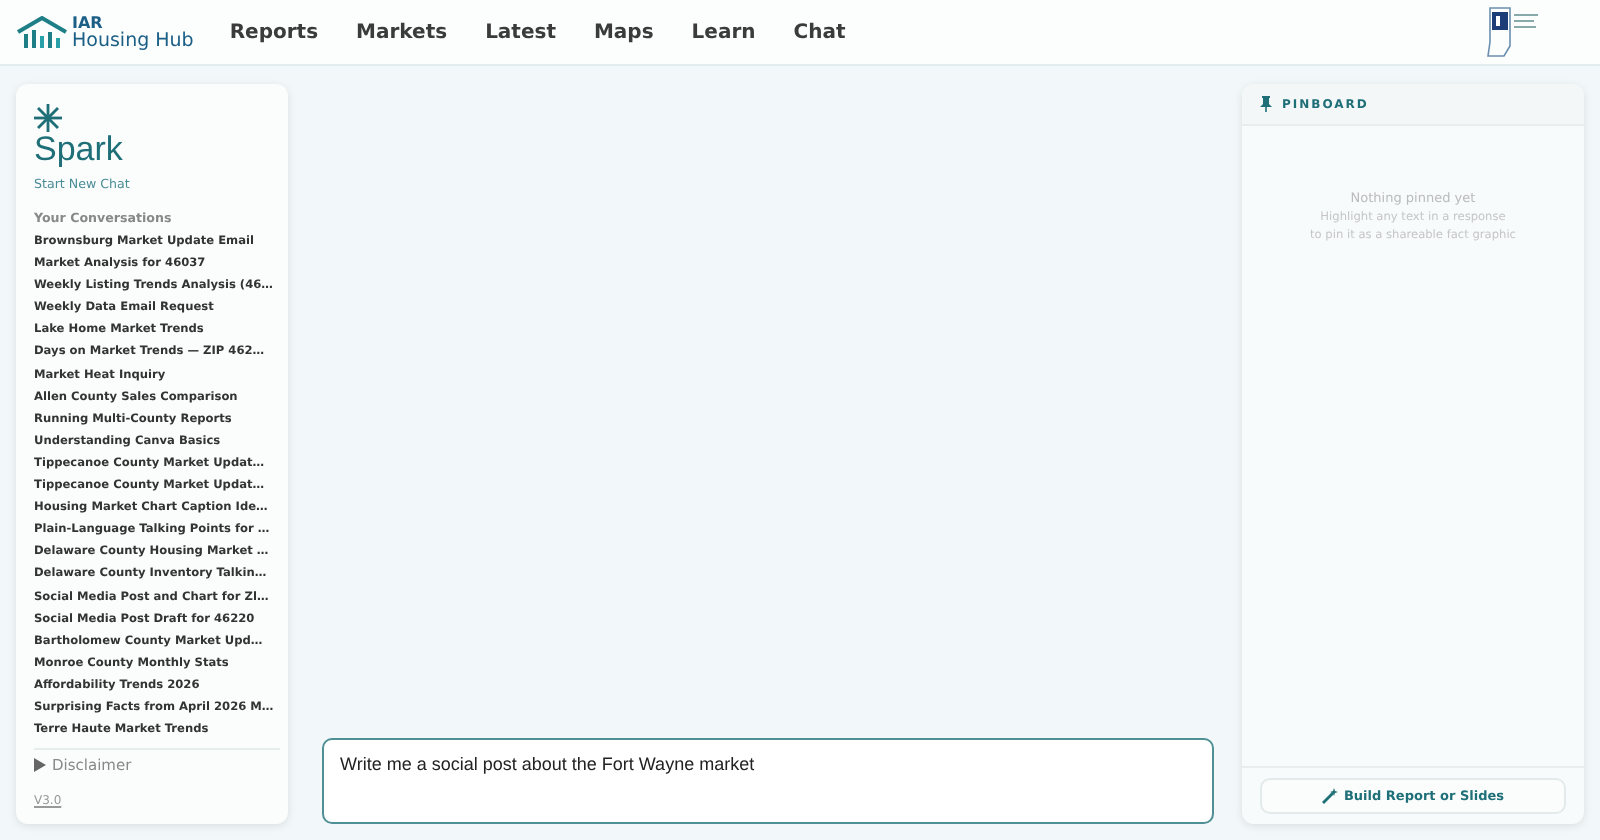 This screenshot has width=1600, height=840. Describe the element at coordinates (768, 781) in the screenshot. I see `message-input-field: Write me a social post about the Fort Wayne market` at that location.